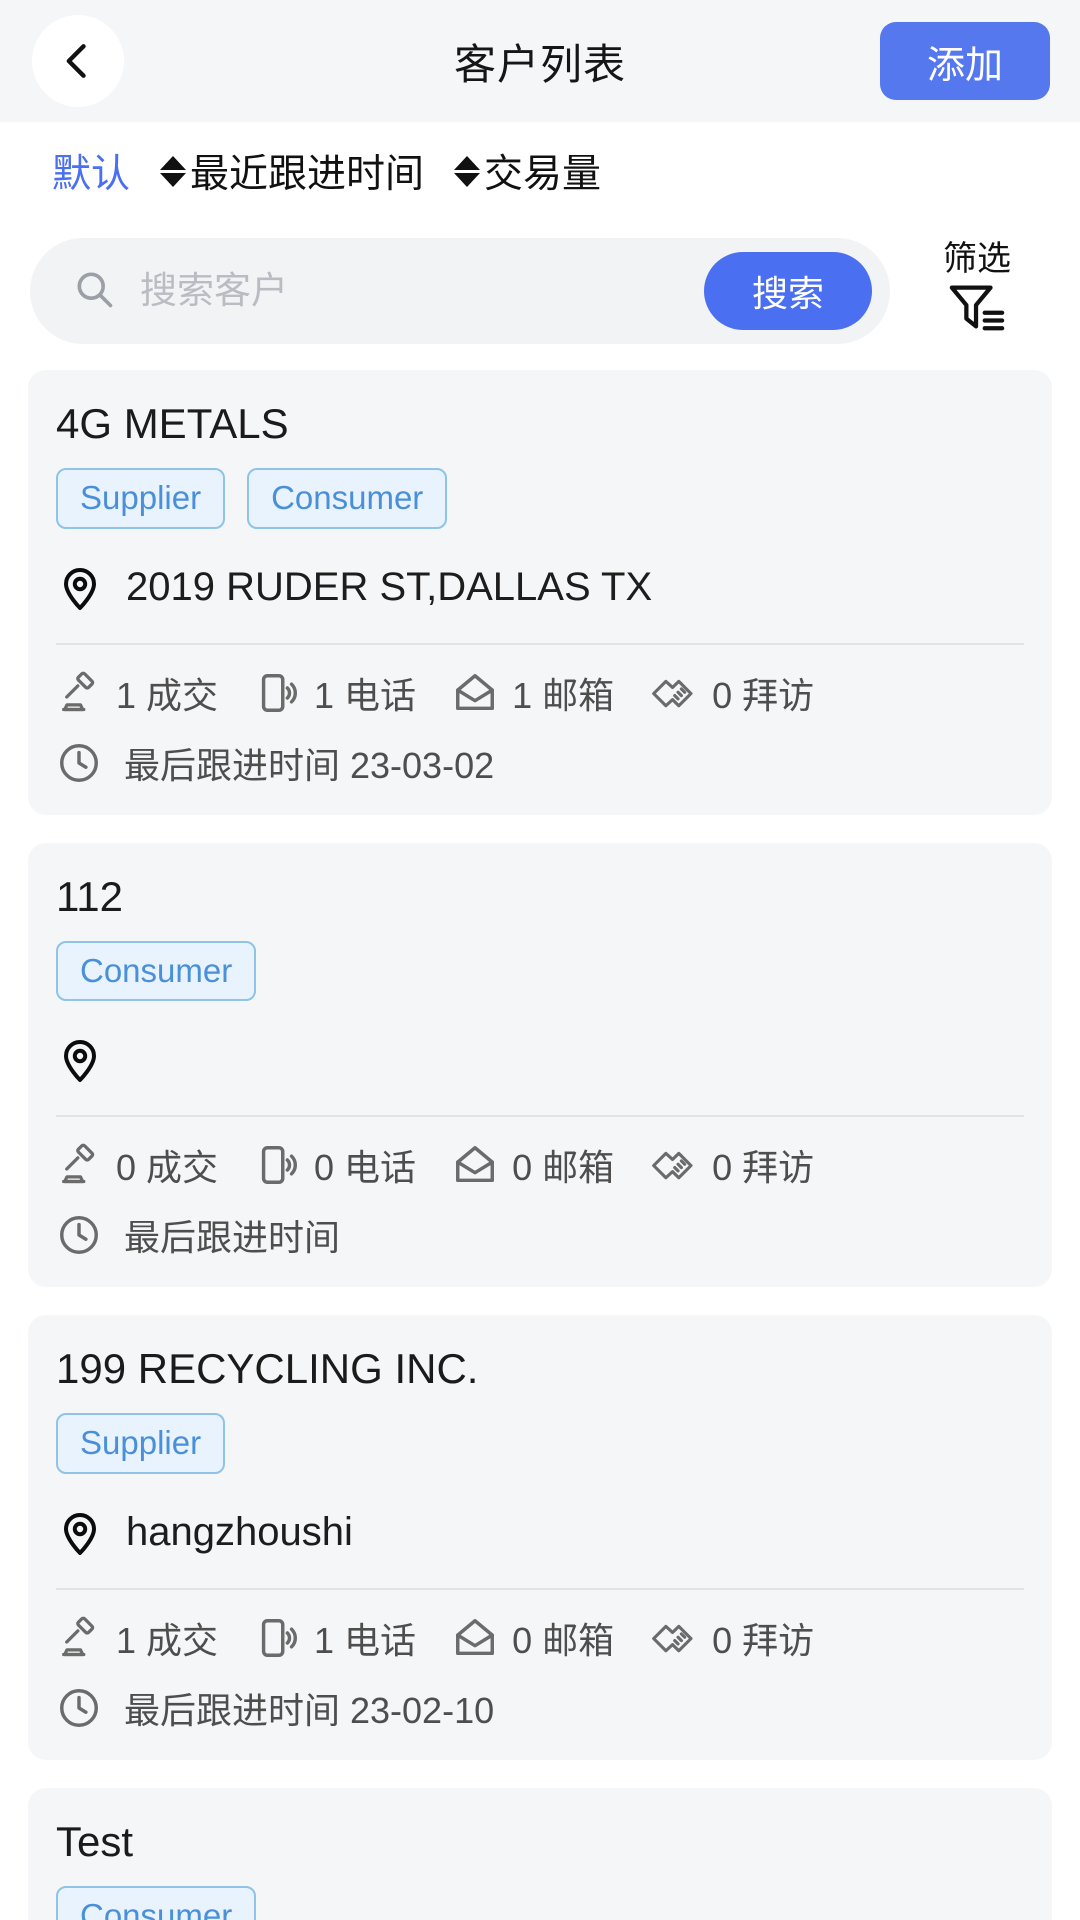  I want to click on sort-tab-transaction-volume-label: 交易量, so click(543, 174).